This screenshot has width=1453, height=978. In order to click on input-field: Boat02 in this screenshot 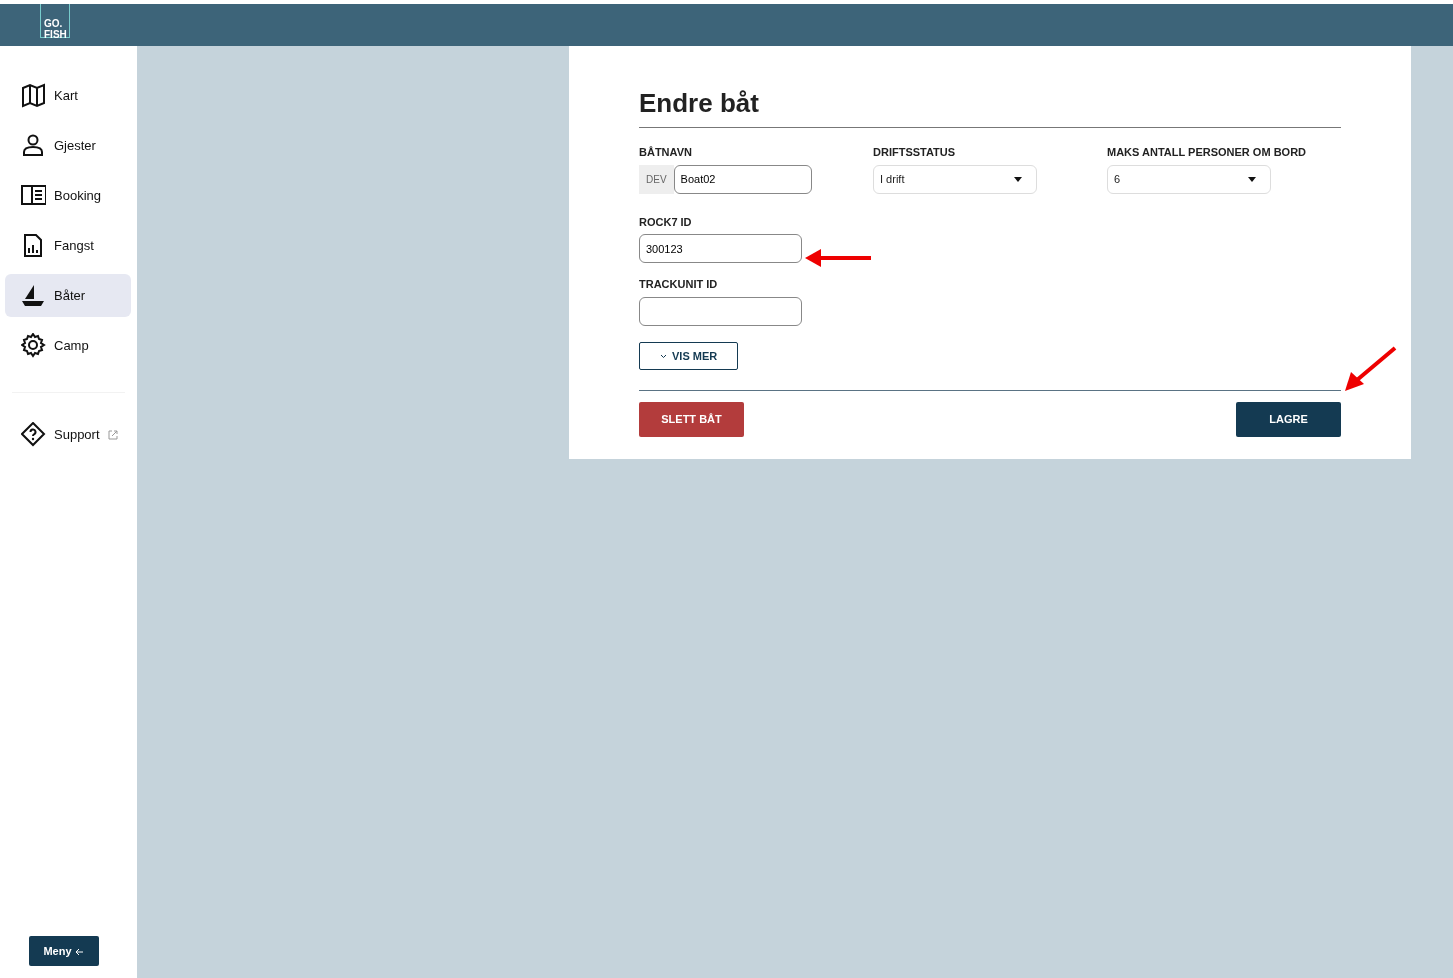, I will do `click(742, 179)`.